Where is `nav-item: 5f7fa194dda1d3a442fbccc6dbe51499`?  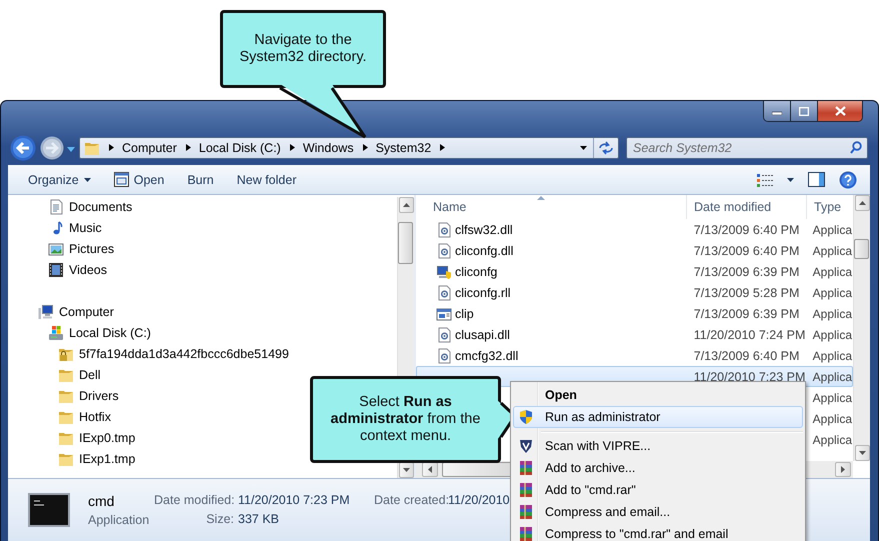
nav-item: 5f7fa194dda1d3a442fbccc6dbe51499 is located at coordinates (148, 353).